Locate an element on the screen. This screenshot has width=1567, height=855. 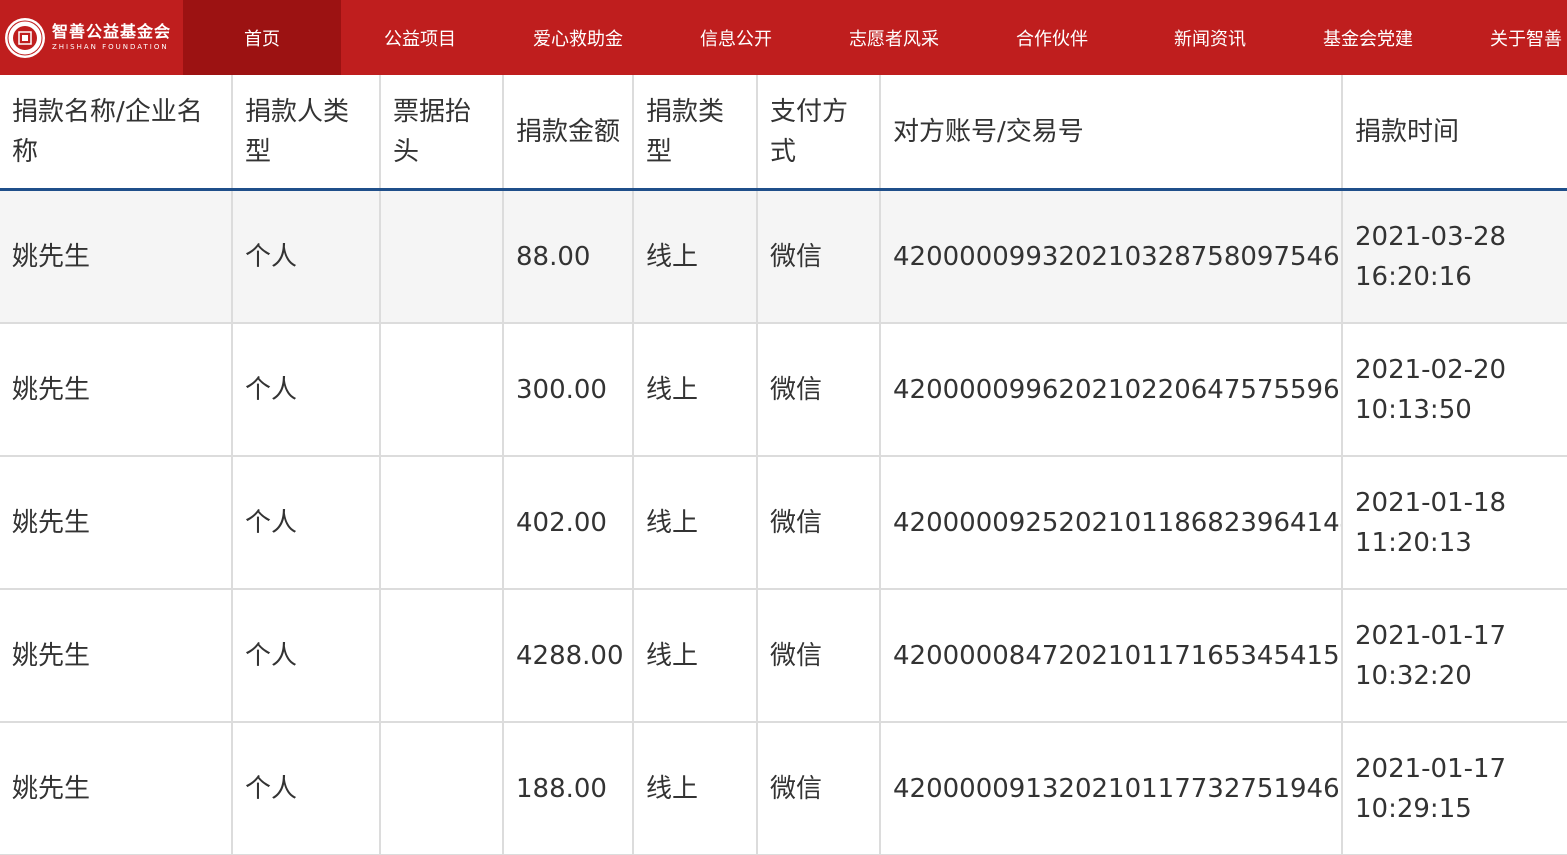
column-header-donor-type: 捐款人类型 is located at coordinates (306, 133).